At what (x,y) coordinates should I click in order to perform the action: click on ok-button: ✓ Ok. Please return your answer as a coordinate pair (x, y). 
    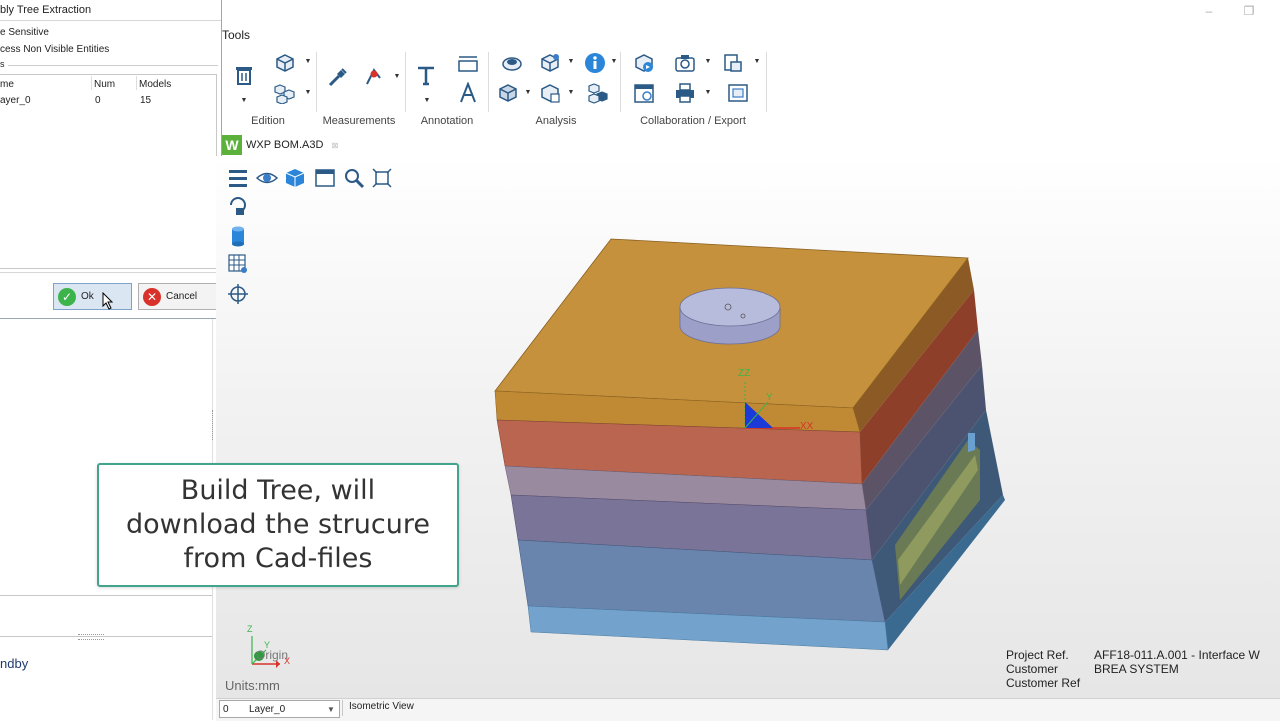
    Looking at the image, I should click on (92, 296).